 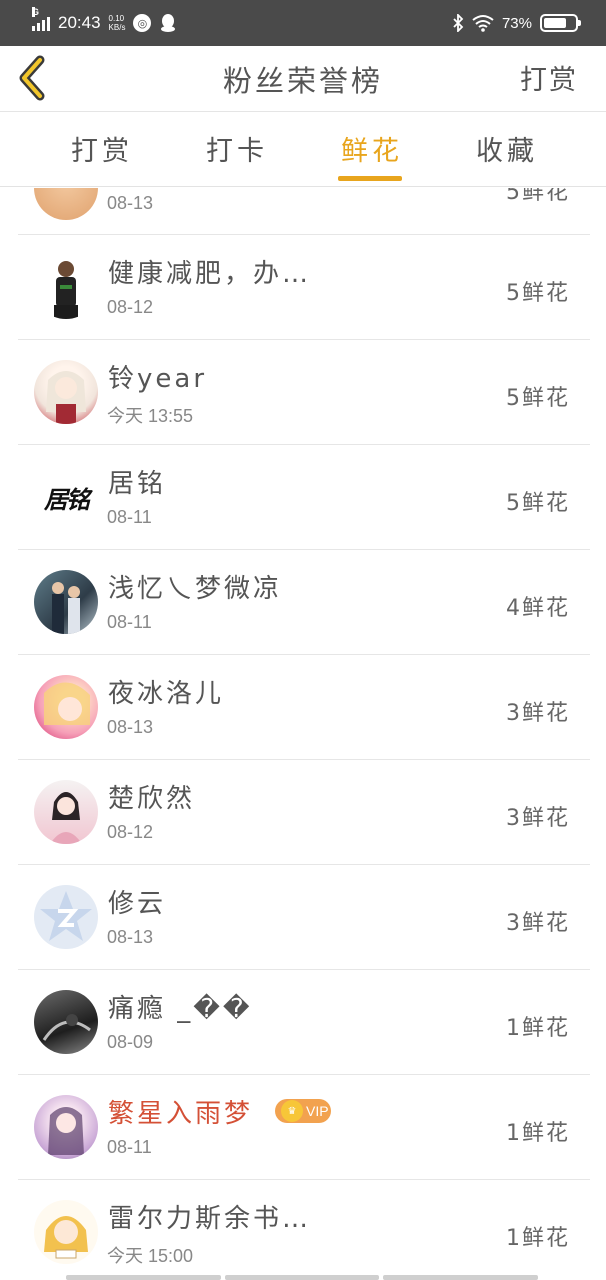 I want to click on default-avatar-icon, so click(x=66, y=916).